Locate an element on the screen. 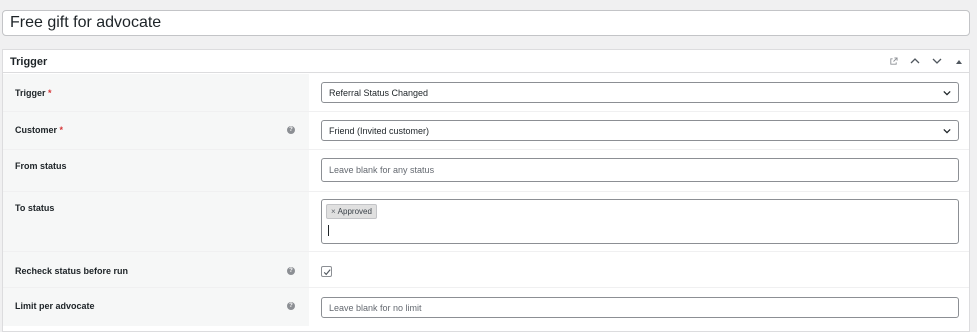  label-cell: Recheck status before run ? is located at coordinates (156, 269).